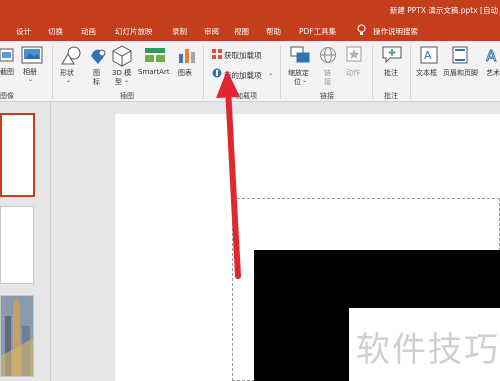  What do you see at coordinates (228, 174) in the screenshot?
I see `red-arrow-annotation` at bounding box center [228, 174].